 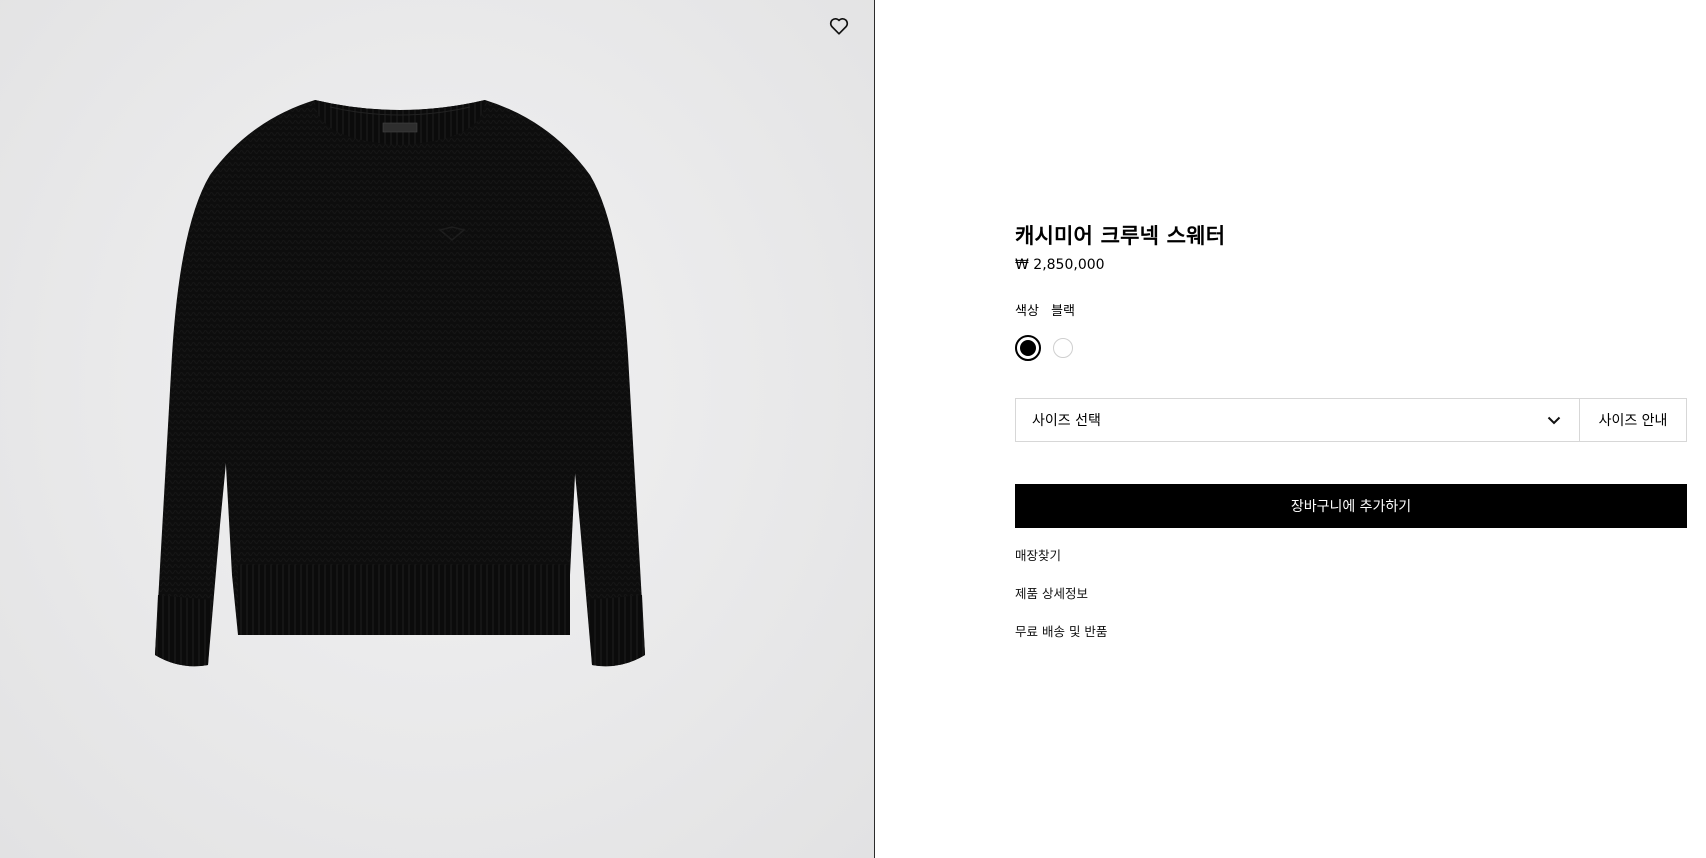 I want to click on color-row: 색상 블랙, so click(x=1045, y=309).